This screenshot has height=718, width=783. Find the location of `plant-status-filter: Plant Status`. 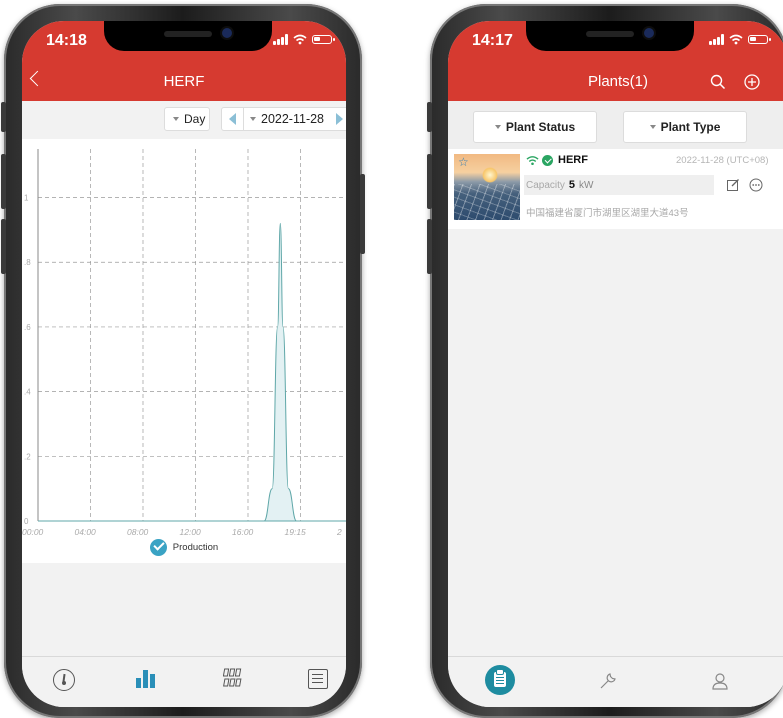

plant-status-filter: Plant Status is located at coordinates (535, 127).